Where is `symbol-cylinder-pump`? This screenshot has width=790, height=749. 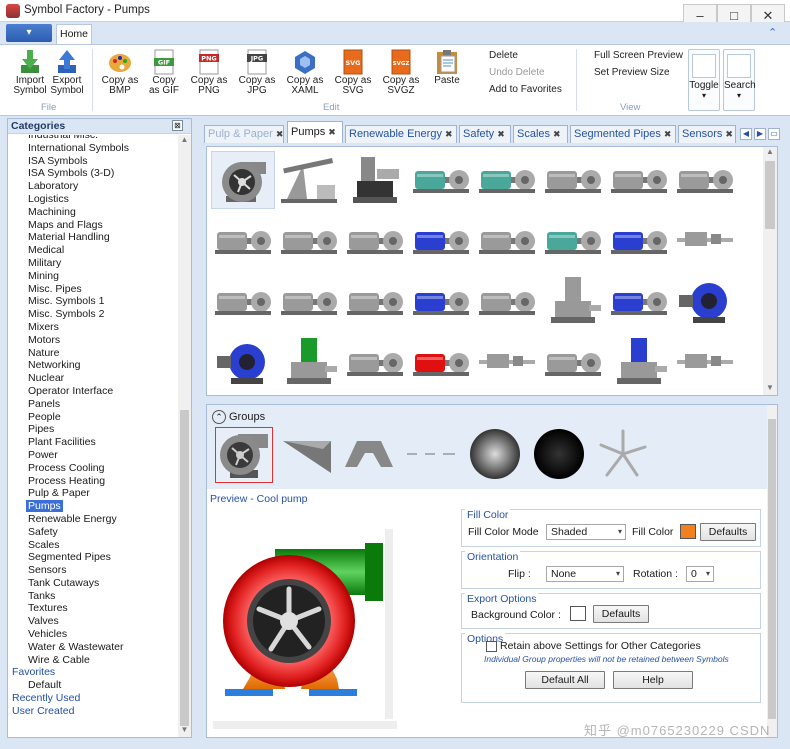
symbol-cylinder-pump is located at coordinates (309, 241).